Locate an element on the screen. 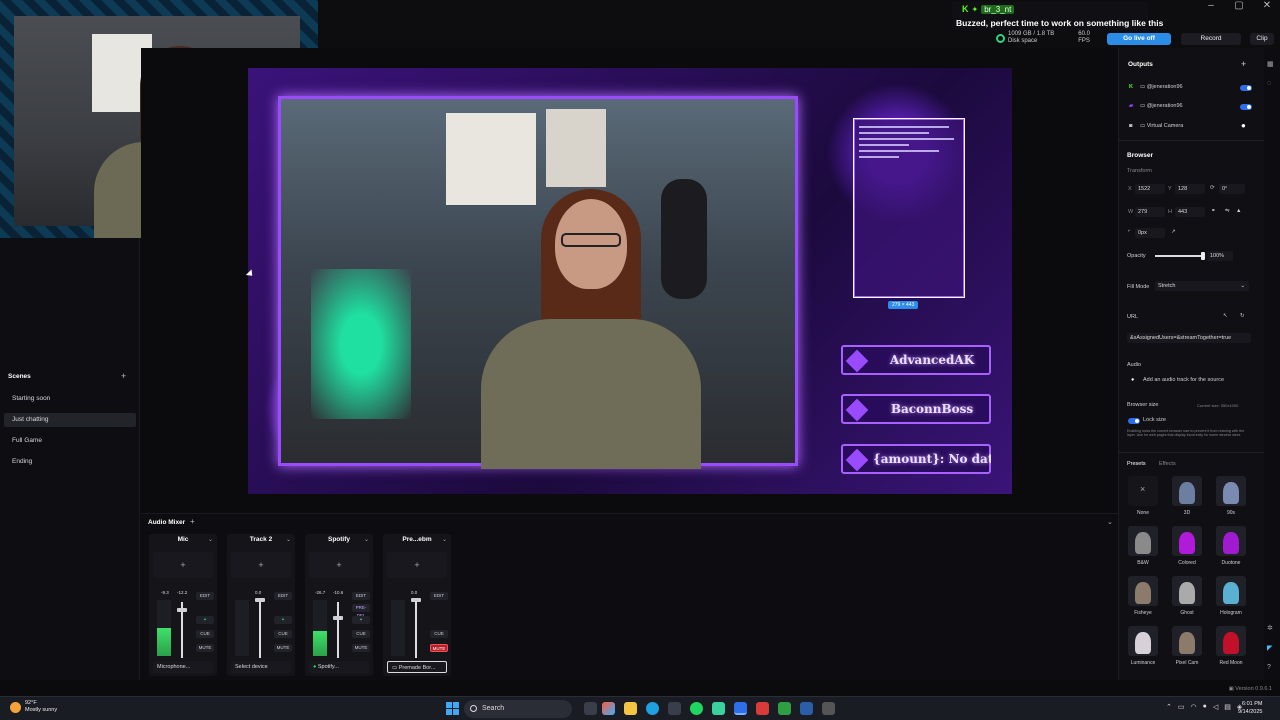  scene-item-just-chatting: Just chatting is located at coordinates (70, 420).